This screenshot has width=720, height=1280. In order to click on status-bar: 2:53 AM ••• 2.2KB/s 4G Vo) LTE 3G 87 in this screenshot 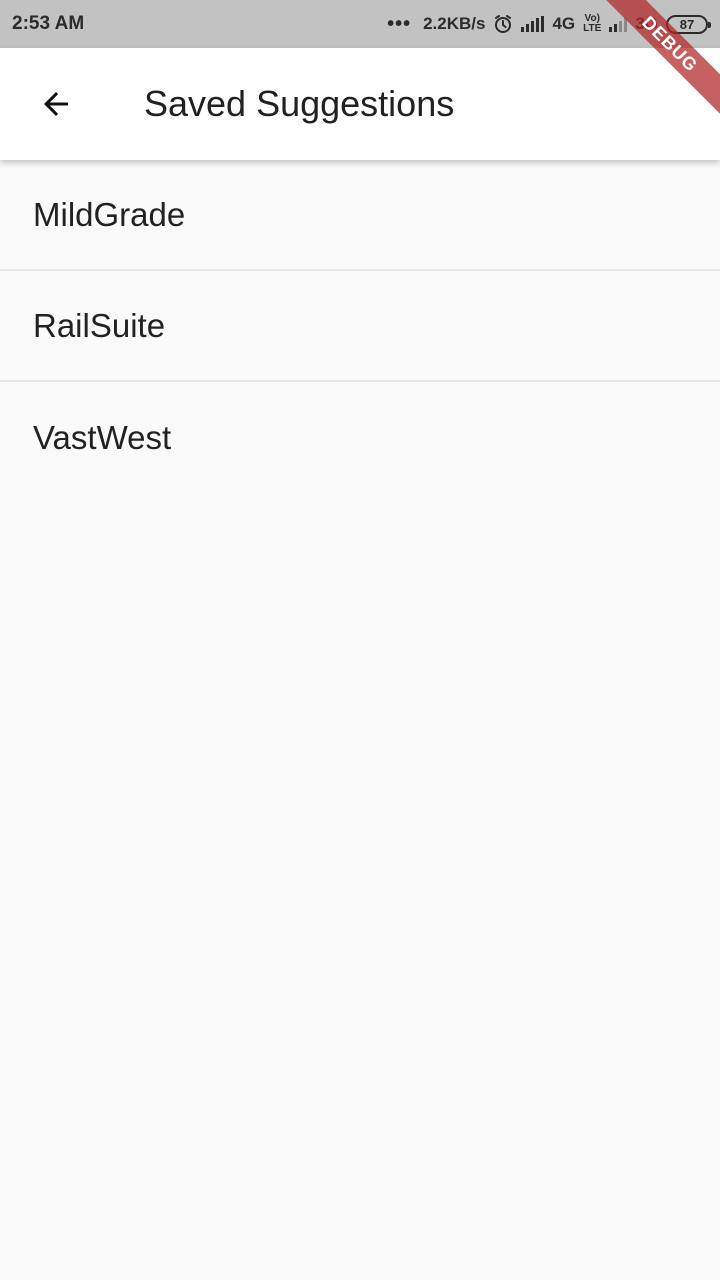, I will do `click(360, 24)`.